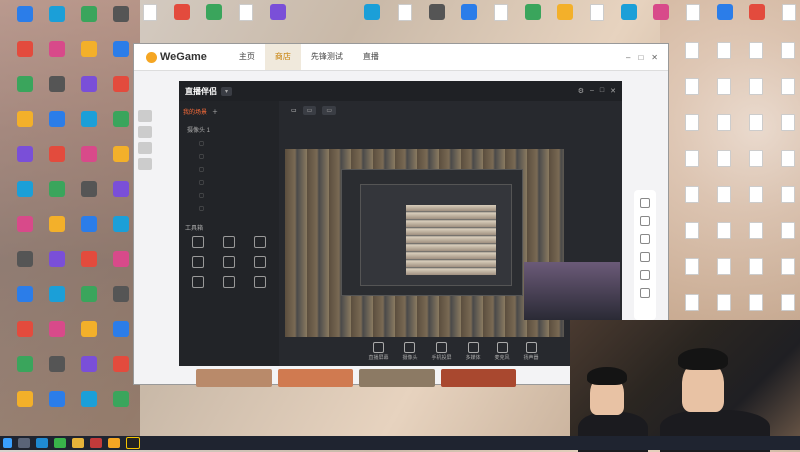  Describe the element at coordinates (247, 57) in the screenshot. I see `tab-home: 主页` at that location.